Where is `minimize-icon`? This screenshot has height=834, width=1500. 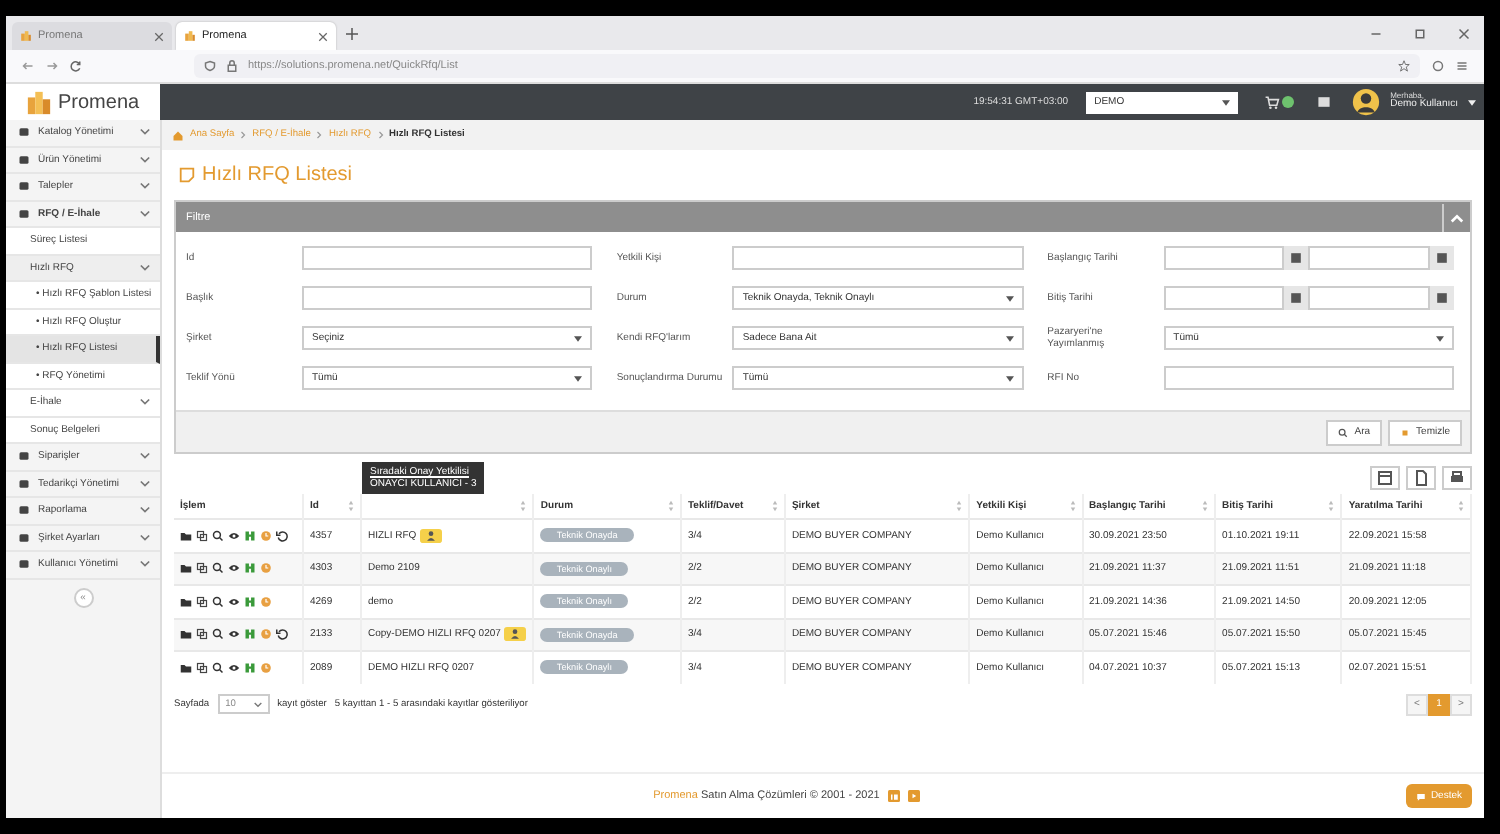 minimize-icon is located at coordinates (1376, 33).